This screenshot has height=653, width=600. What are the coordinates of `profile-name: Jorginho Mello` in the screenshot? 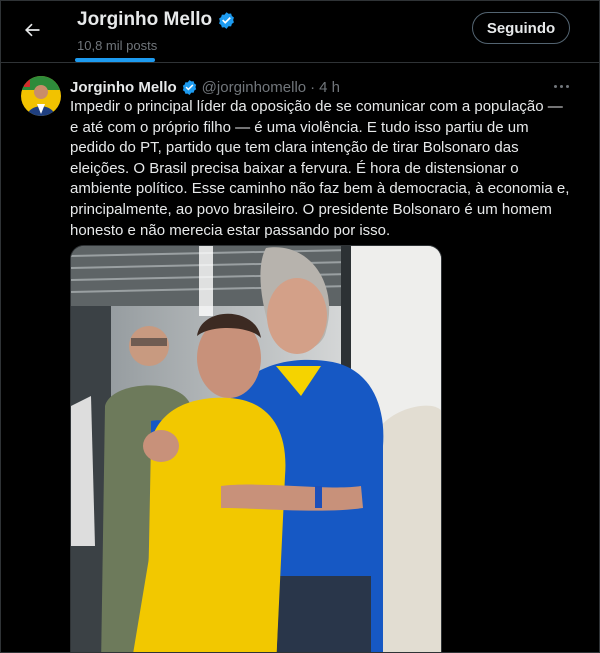 It's located at (145, 19).